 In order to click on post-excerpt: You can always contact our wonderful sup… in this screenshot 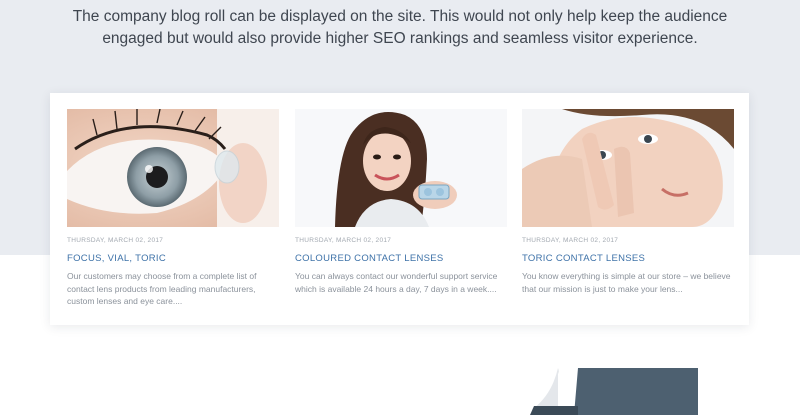, I will do `click(396, 282)`.